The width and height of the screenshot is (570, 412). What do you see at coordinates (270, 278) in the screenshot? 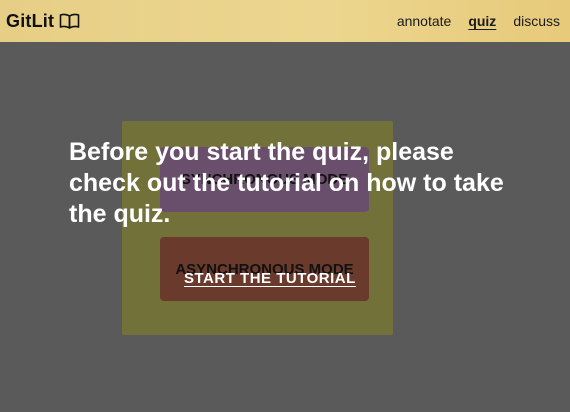
I see `start-tutorial-link: START THE TUTORIAL` at bounding box center [270, 278].